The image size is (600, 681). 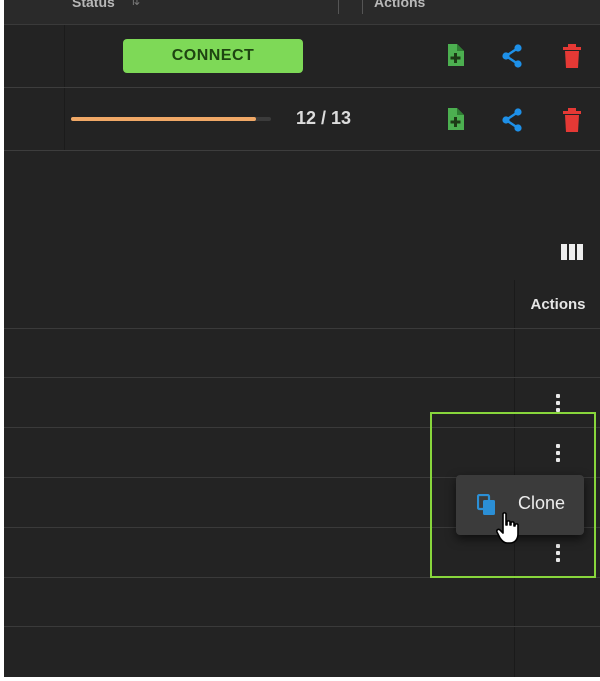 I want to click on progress-bar-fill, so click(x=163, y=119).